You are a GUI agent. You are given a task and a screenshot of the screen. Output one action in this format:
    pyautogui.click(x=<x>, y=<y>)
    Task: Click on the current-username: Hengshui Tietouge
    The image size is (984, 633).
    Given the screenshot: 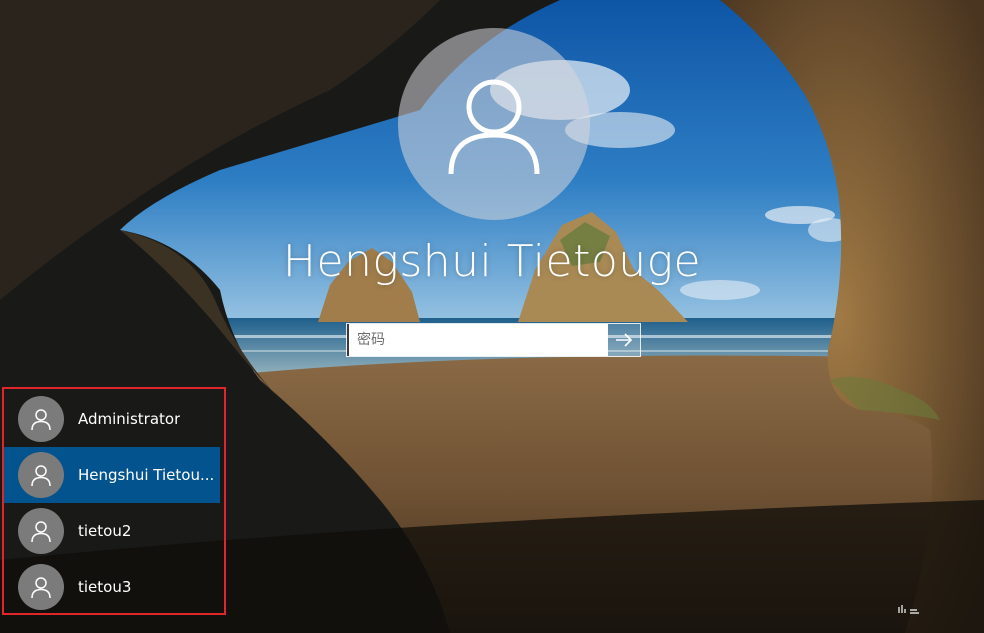 What is the action you would take?
    pyautogui.click(x=492, y=261)
    